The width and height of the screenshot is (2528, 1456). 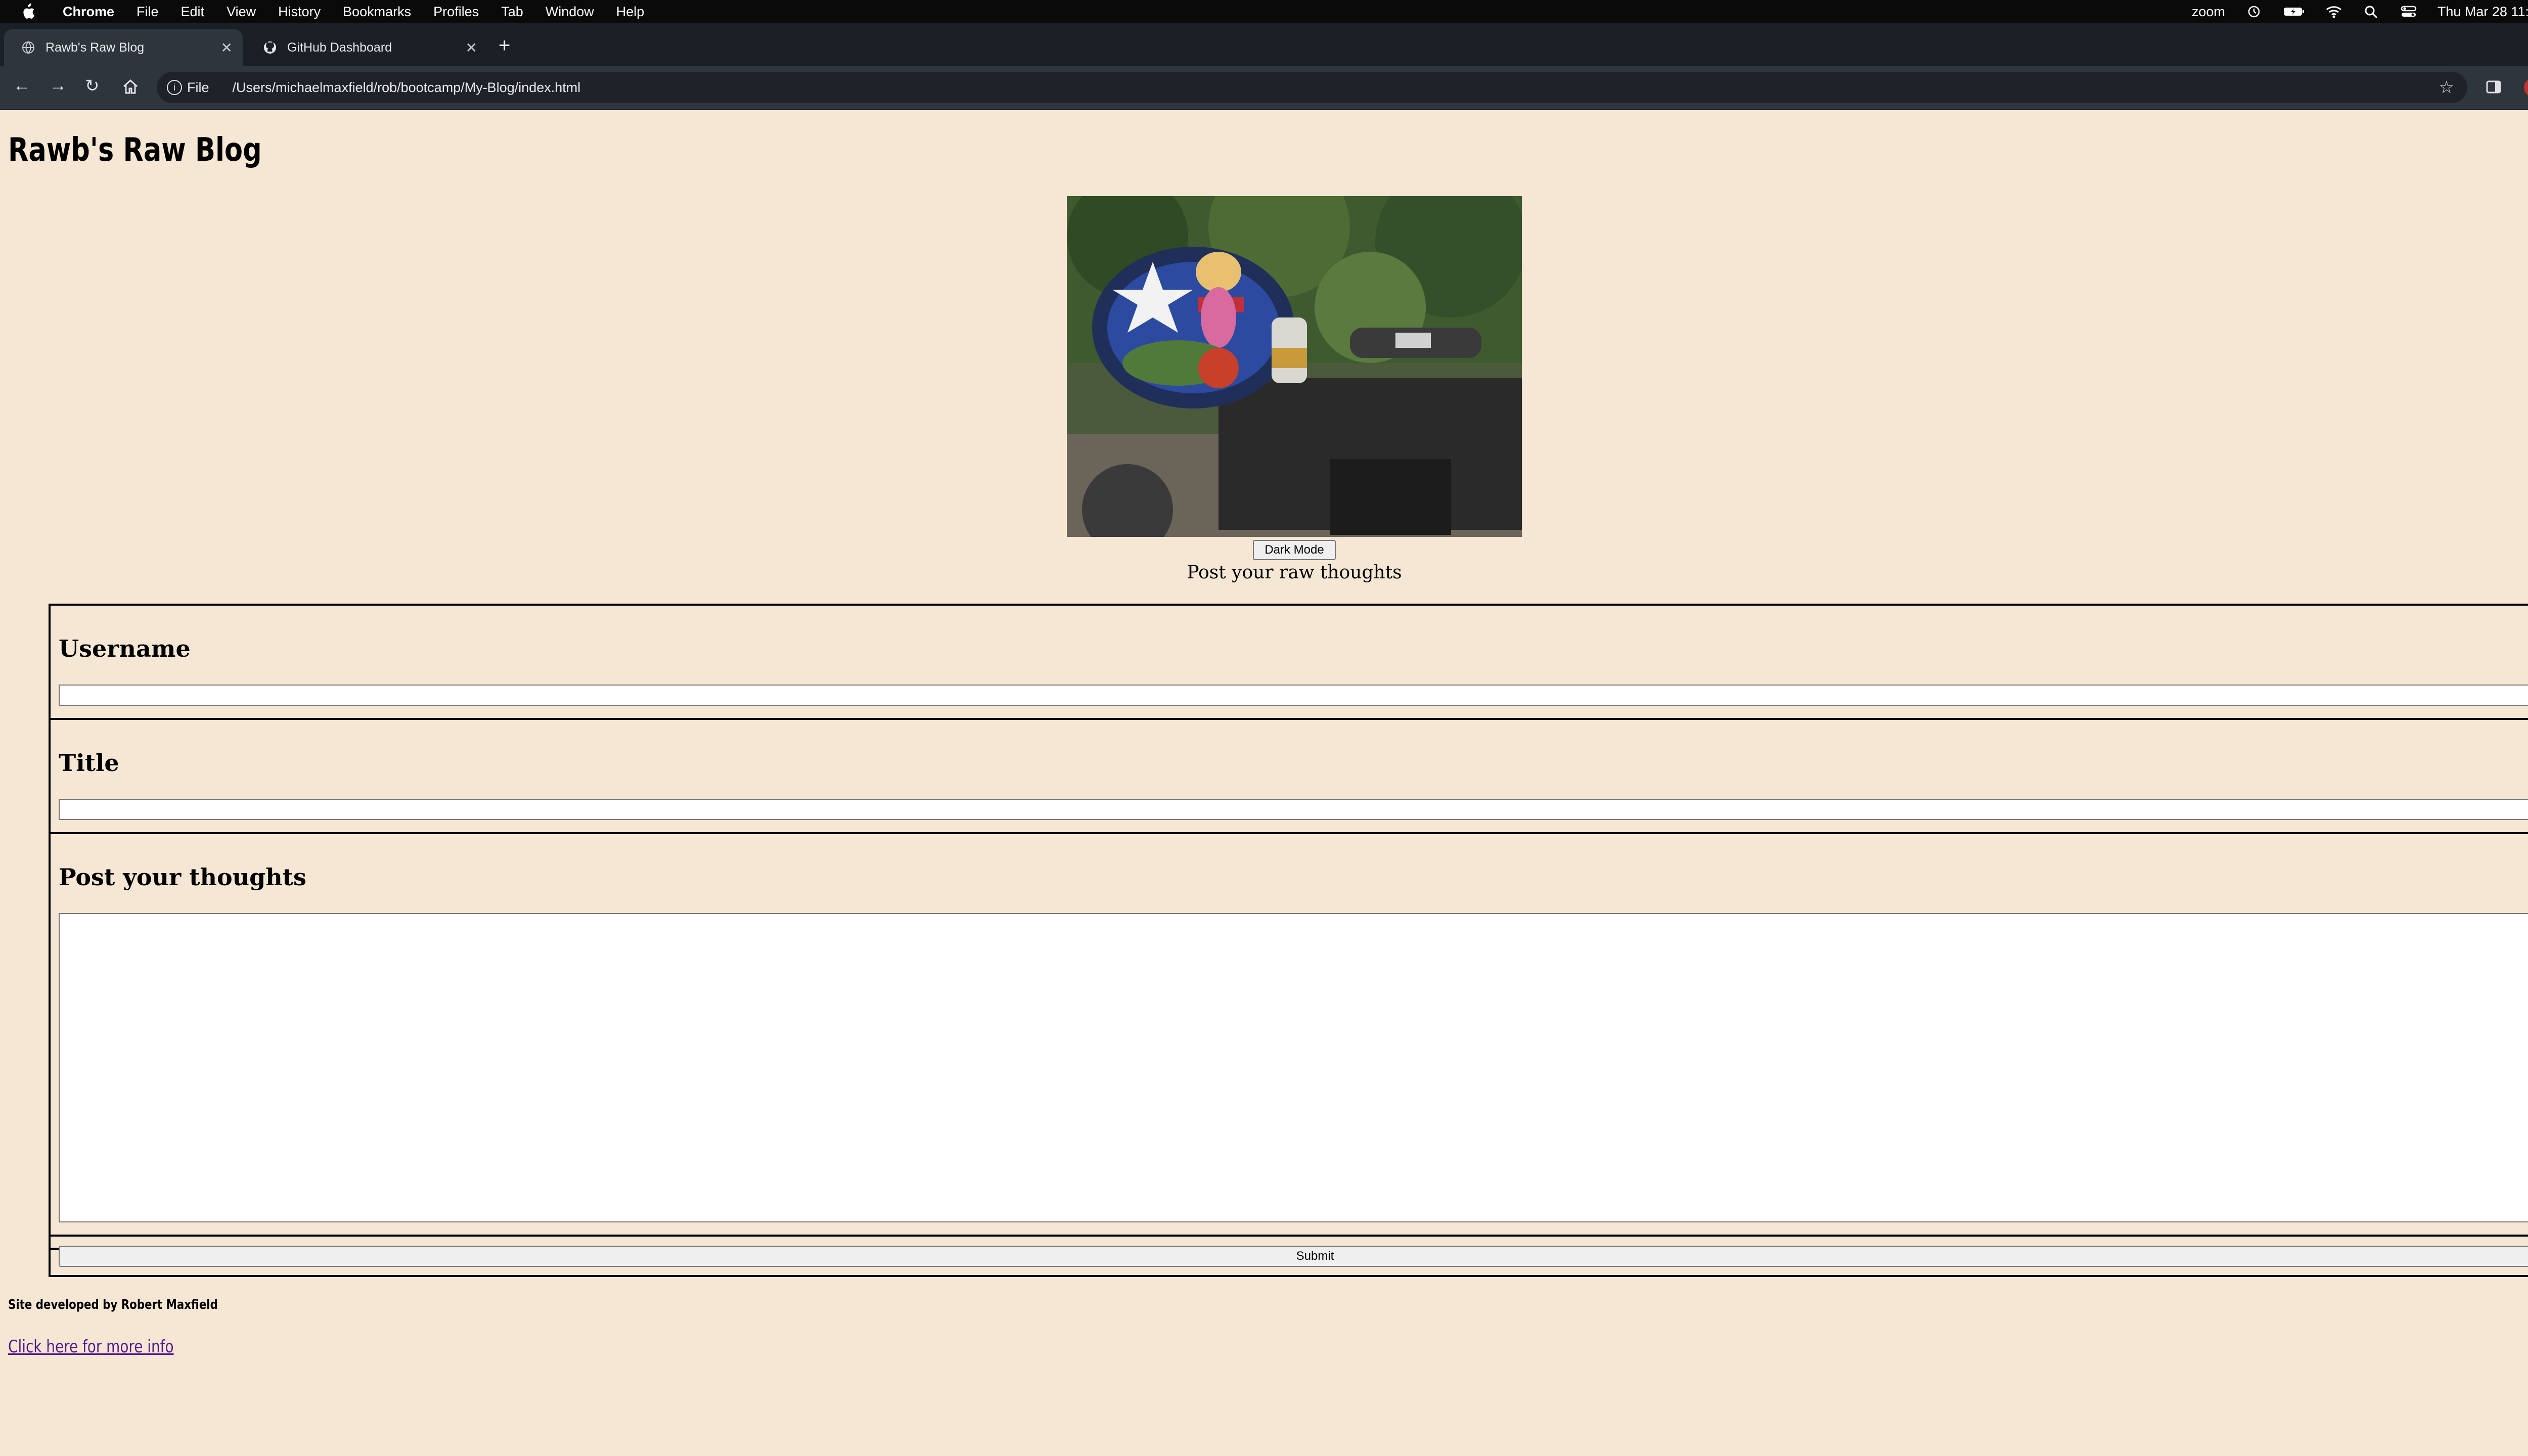 I want to click on menu-app-name: Chrome, so click(x=89, y=12).